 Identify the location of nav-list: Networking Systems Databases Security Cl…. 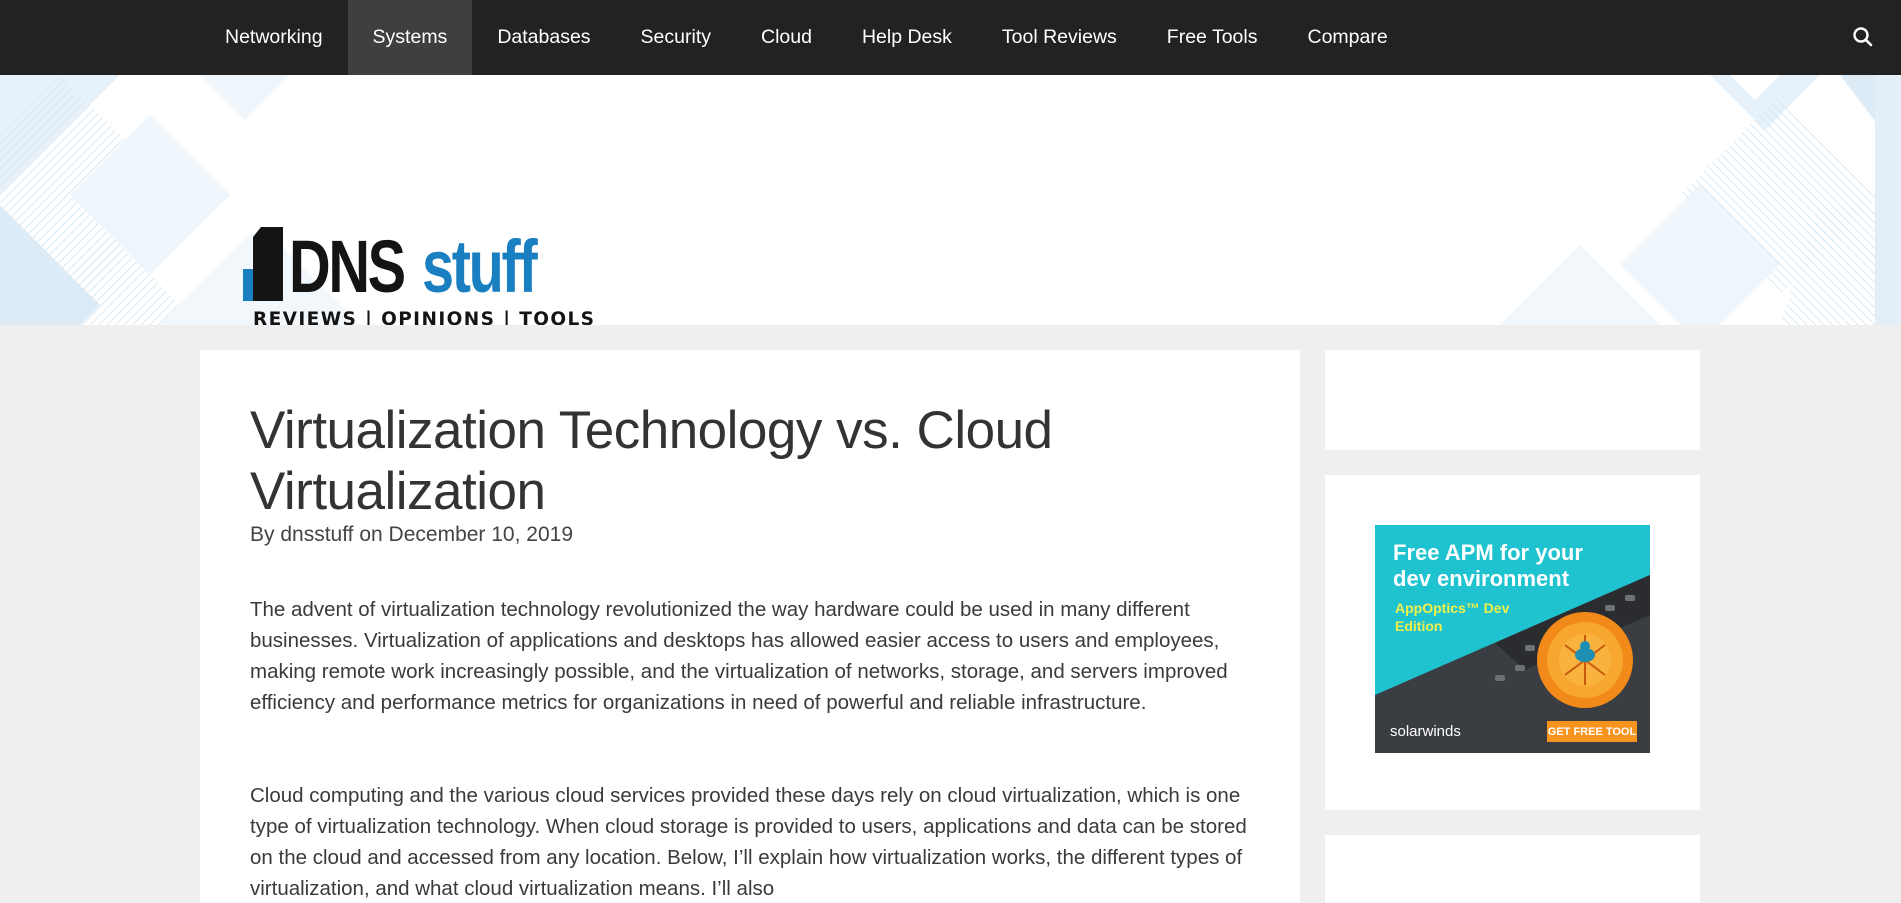
(950, 37).